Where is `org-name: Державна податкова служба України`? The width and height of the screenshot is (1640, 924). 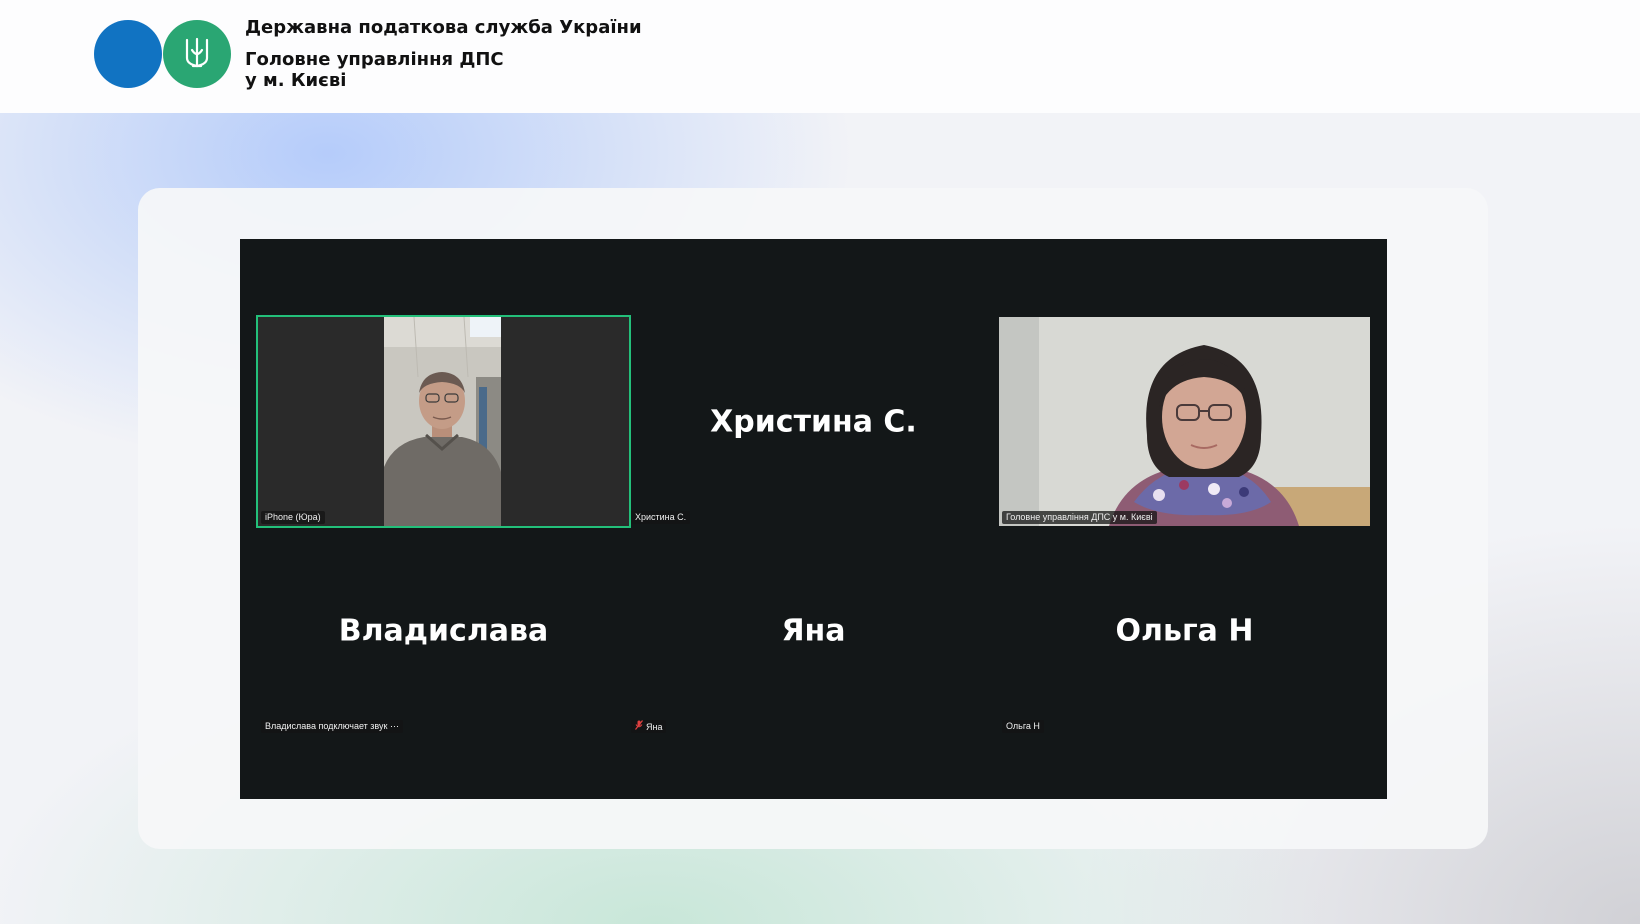
org-name: Державна податкова служба України is located at coordinates (443, 27).